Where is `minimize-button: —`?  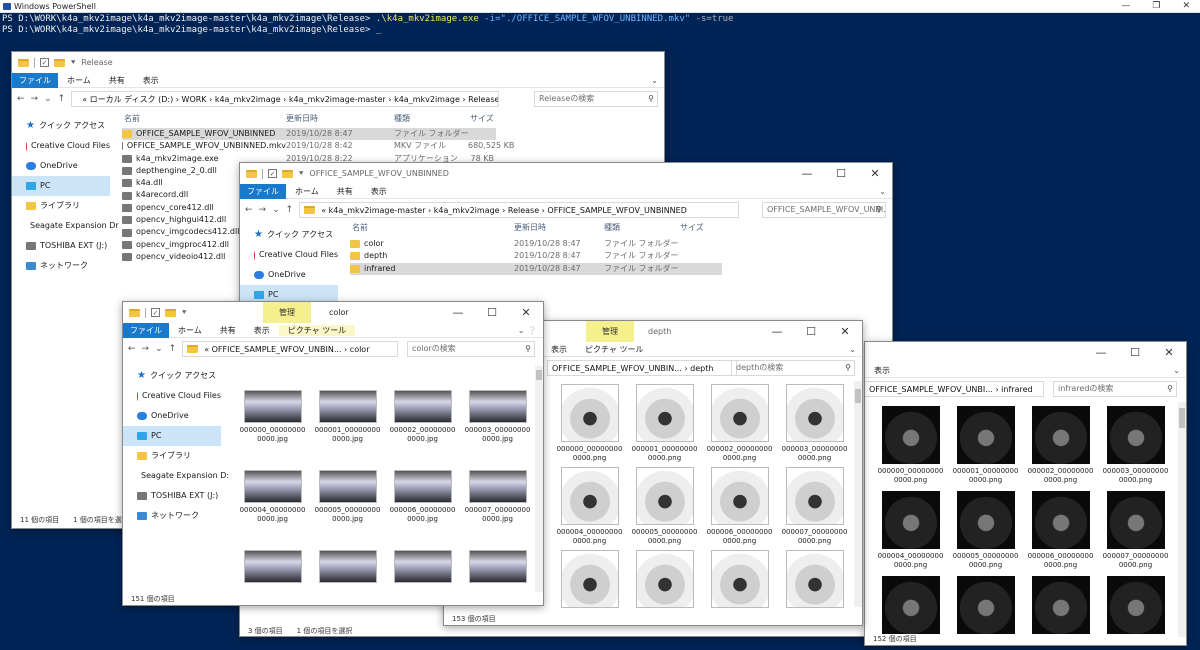
minimize-button: — is located at coordinates (807, 173).